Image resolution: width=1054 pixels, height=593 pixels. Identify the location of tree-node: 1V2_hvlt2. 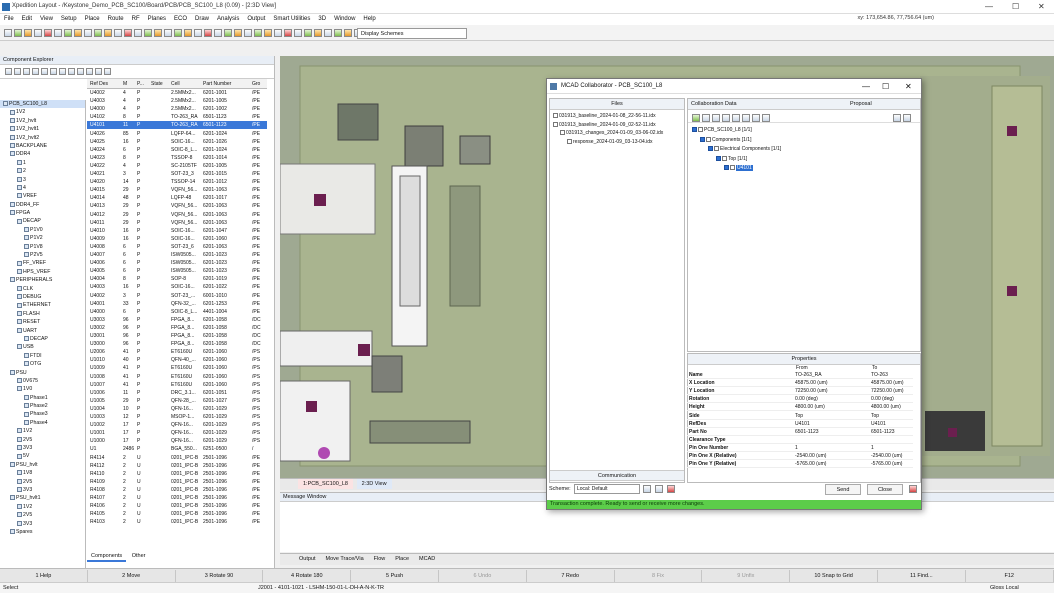
(42, 138).